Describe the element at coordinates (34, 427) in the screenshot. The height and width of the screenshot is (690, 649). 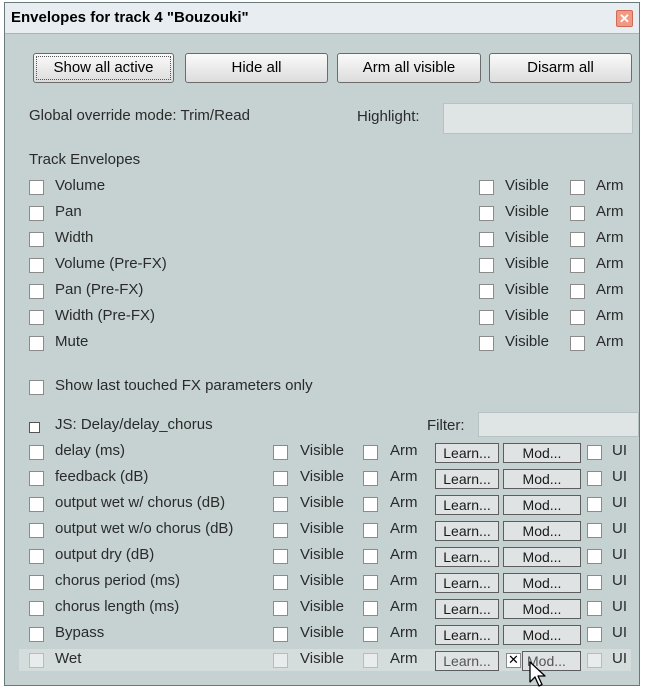
I see `collapse-plugin-icon` at that location.